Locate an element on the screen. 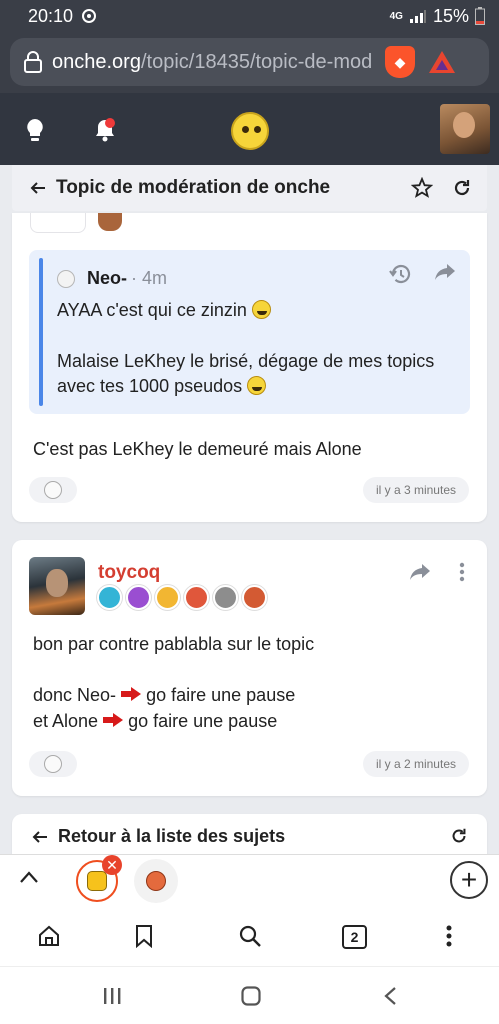 Image resolution: width=499 pixels, height=1024 pixels. new-tab-button: + is located at coordinates (469, 880).